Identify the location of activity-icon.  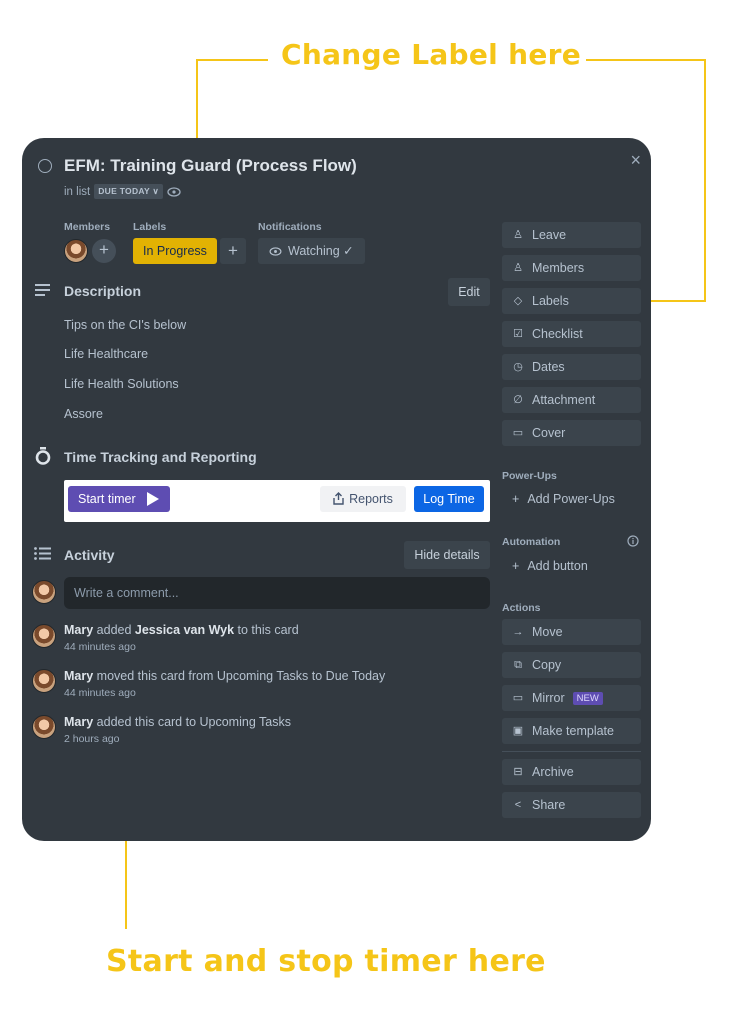
(42, 553).